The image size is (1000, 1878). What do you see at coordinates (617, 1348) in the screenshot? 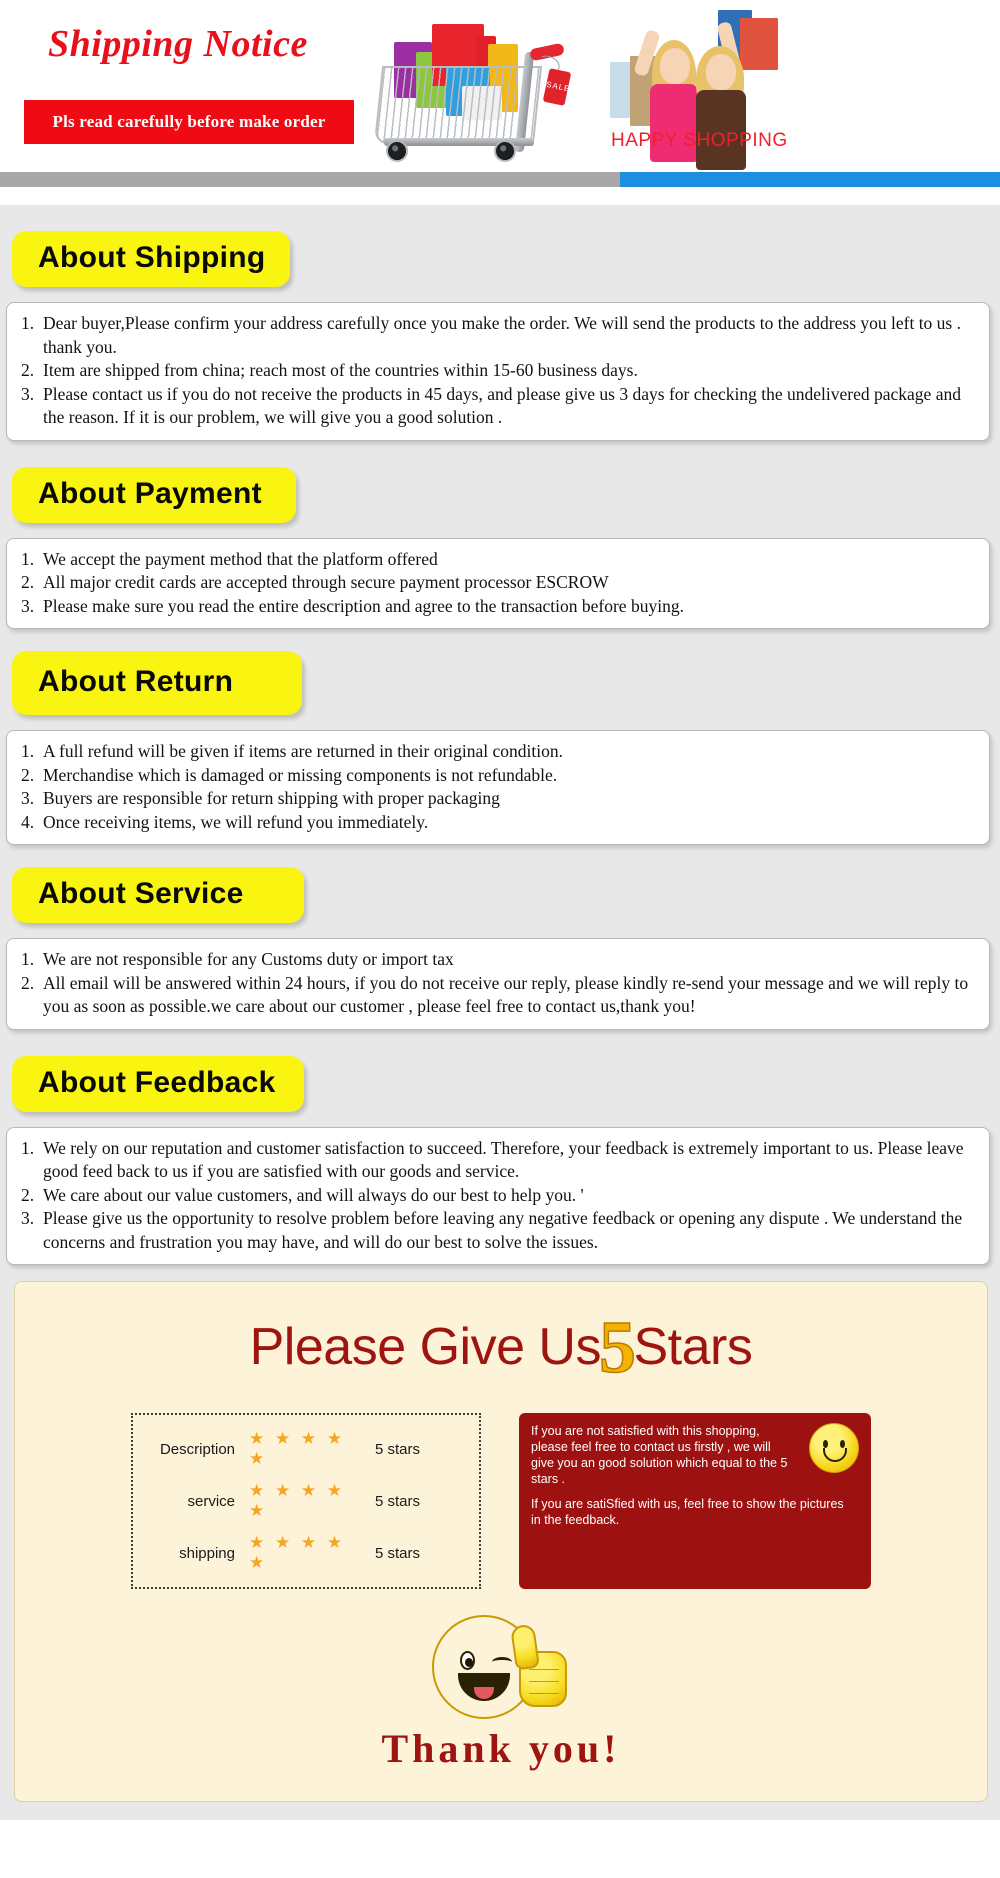
I see `heading-number-five: 5` at bounding box center [617, 1348].